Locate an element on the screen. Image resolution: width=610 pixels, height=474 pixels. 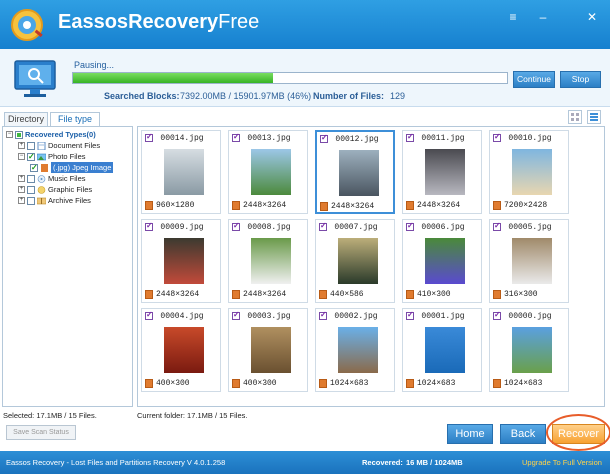
tree-item-photo: − Photo Files is located at coordinates (52, 156).